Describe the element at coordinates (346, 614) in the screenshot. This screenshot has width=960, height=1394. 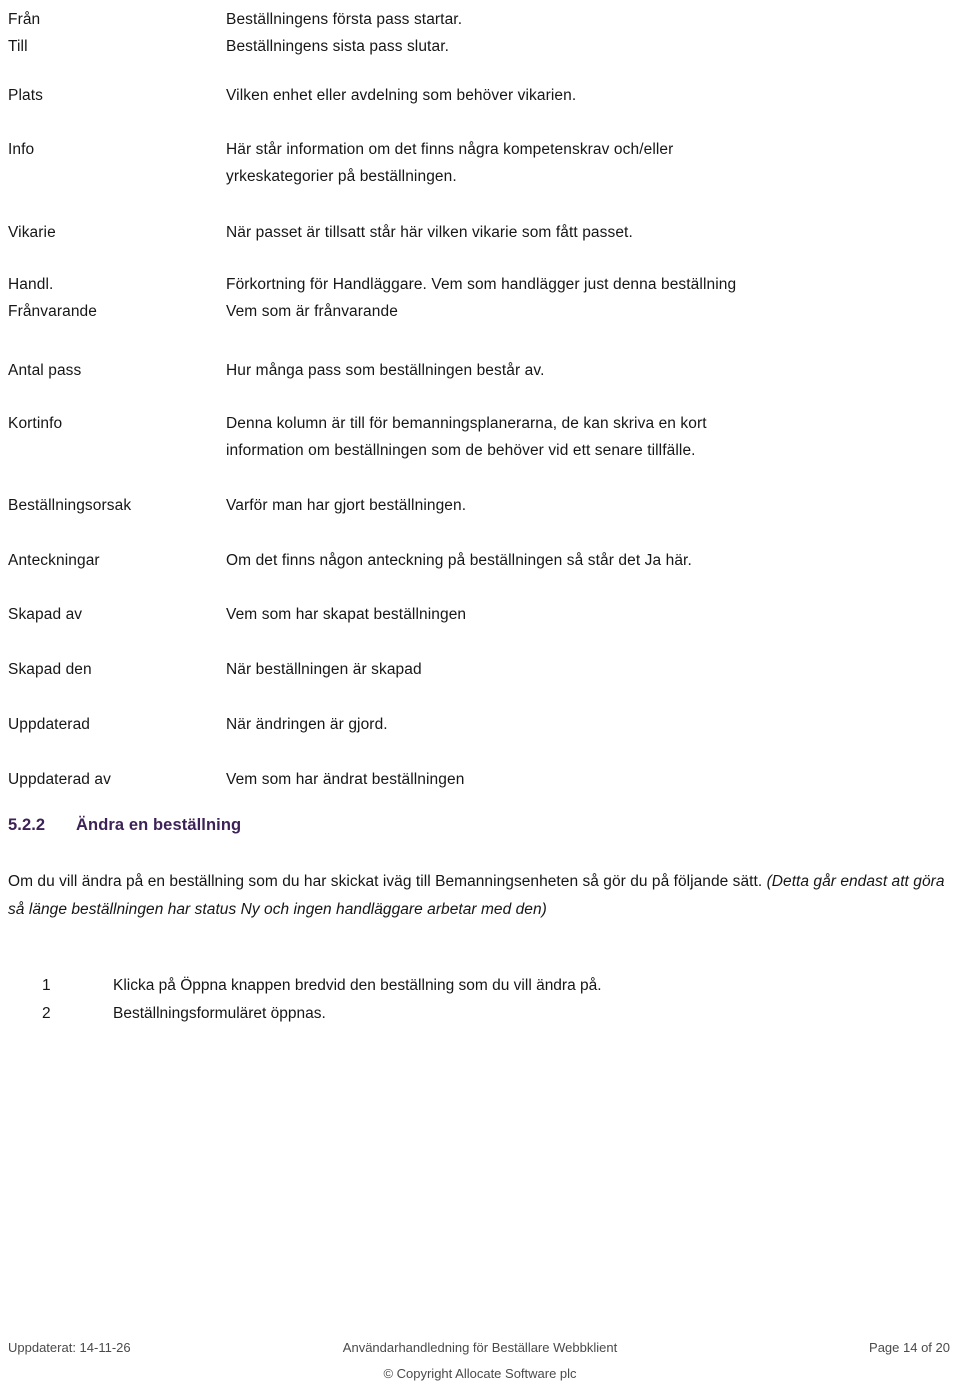
I see `field-description-line: Vem som har skapat beställningen` at that location.